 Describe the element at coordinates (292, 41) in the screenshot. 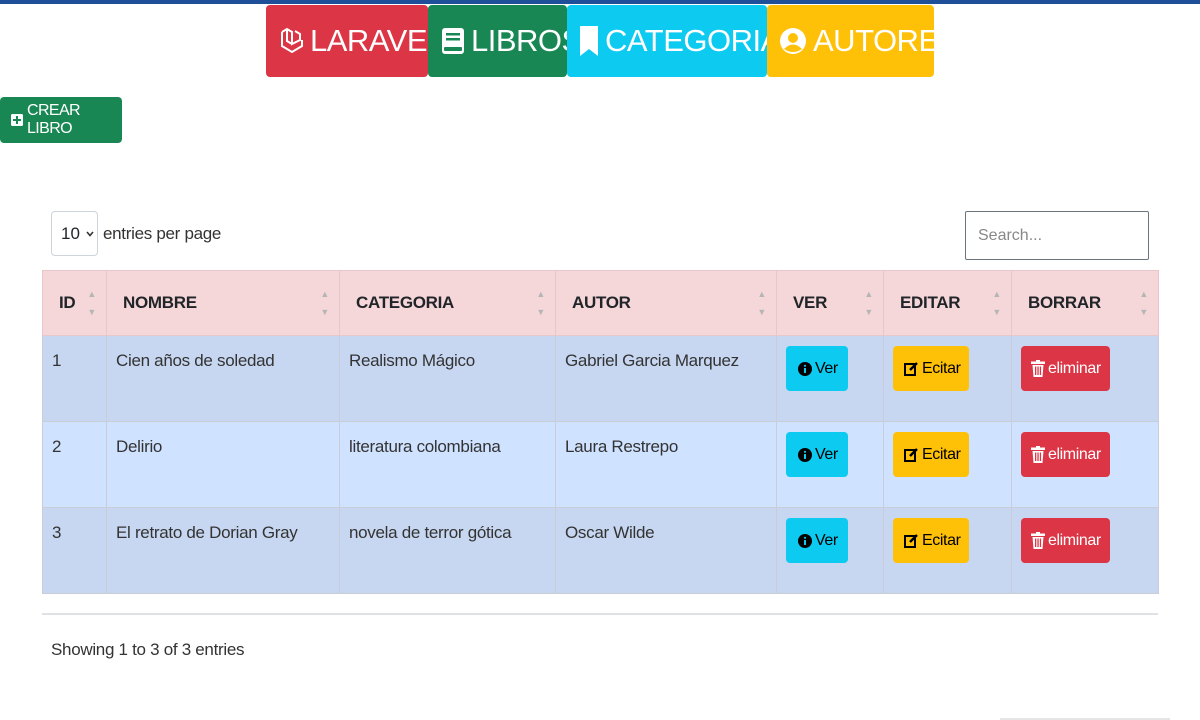

I see `laravel-icon` at that location.